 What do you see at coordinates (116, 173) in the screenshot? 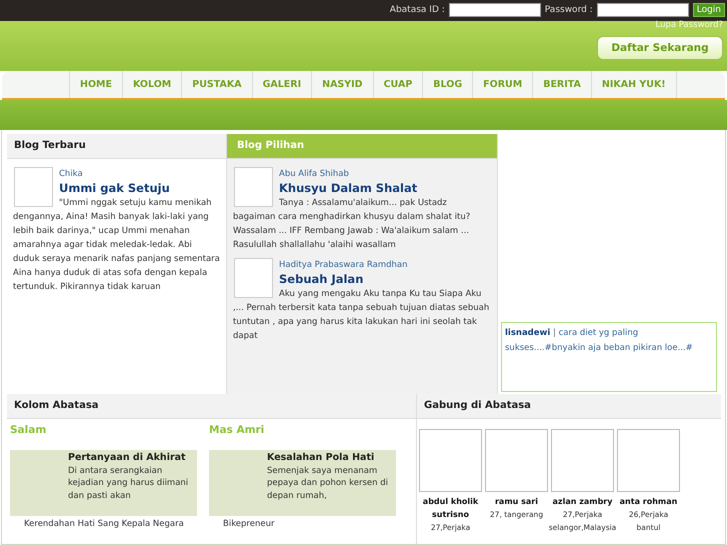
I see `post-author: Chika` at bounding box center [116, 173].